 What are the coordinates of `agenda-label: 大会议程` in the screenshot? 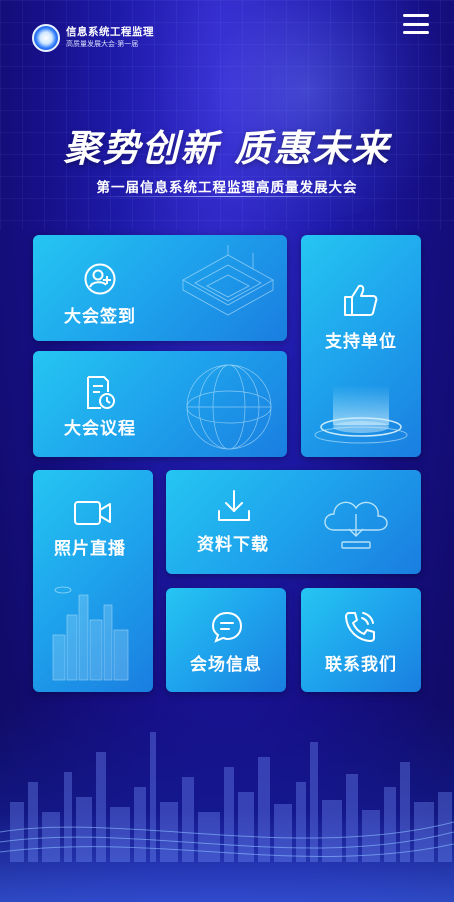 It's located at (100, 429).